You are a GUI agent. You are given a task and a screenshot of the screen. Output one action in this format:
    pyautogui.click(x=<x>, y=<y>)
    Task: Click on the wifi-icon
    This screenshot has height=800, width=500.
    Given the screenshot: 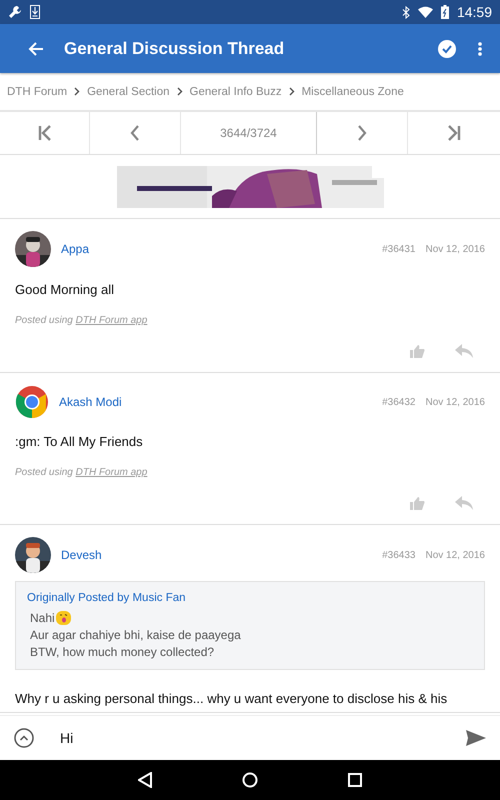 What is the action you would take?
    pyautogui.click(x=425, y=12)
    